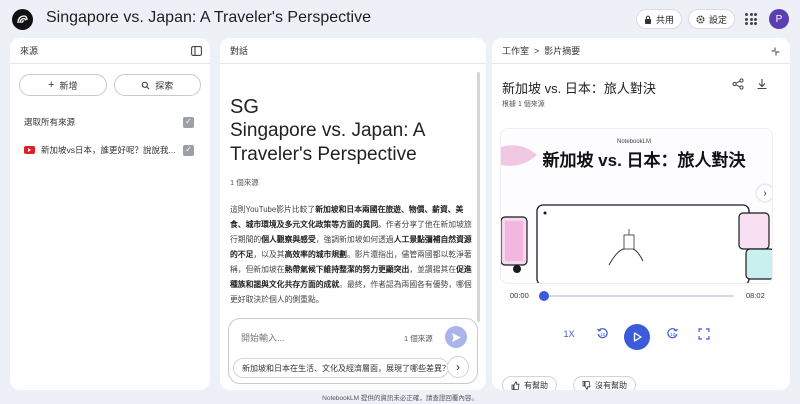 This screenshot has height=404, width=800. I want to click on apps-grid-icon, so click(751, 19).